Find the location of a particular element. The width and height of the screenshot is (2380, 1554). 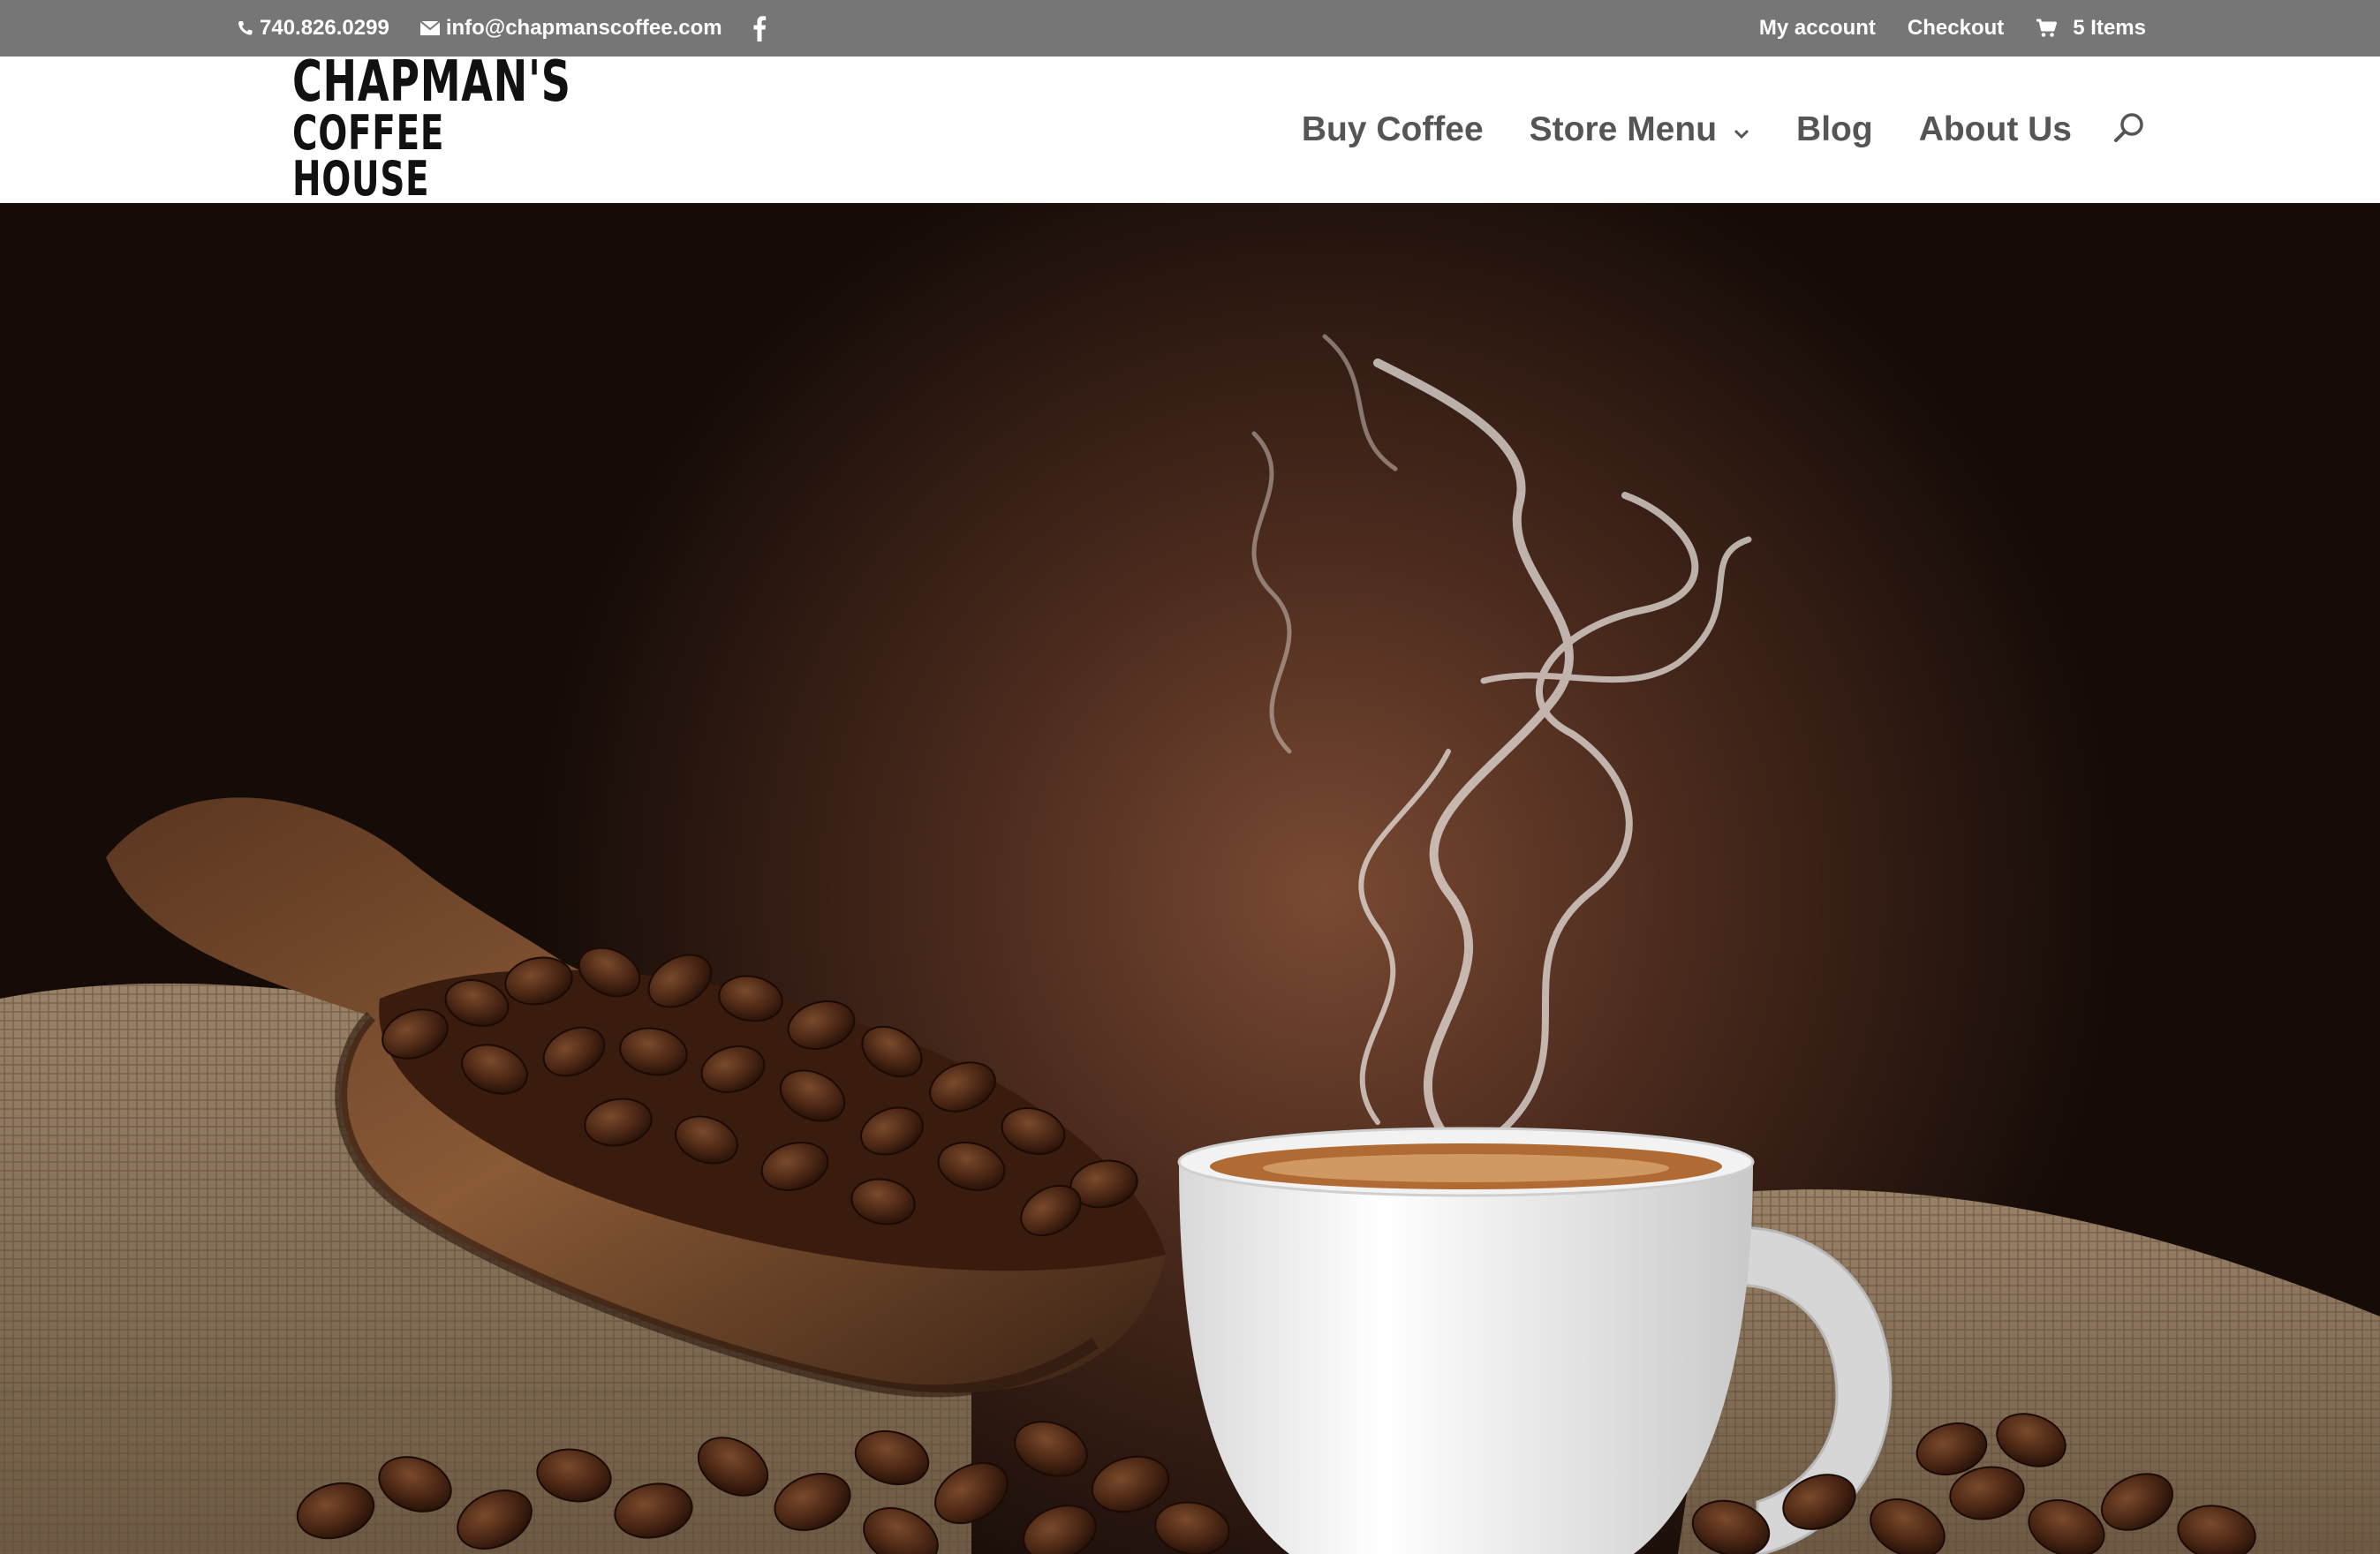

chevron-down-icon is located at coordinates (1741, 129).